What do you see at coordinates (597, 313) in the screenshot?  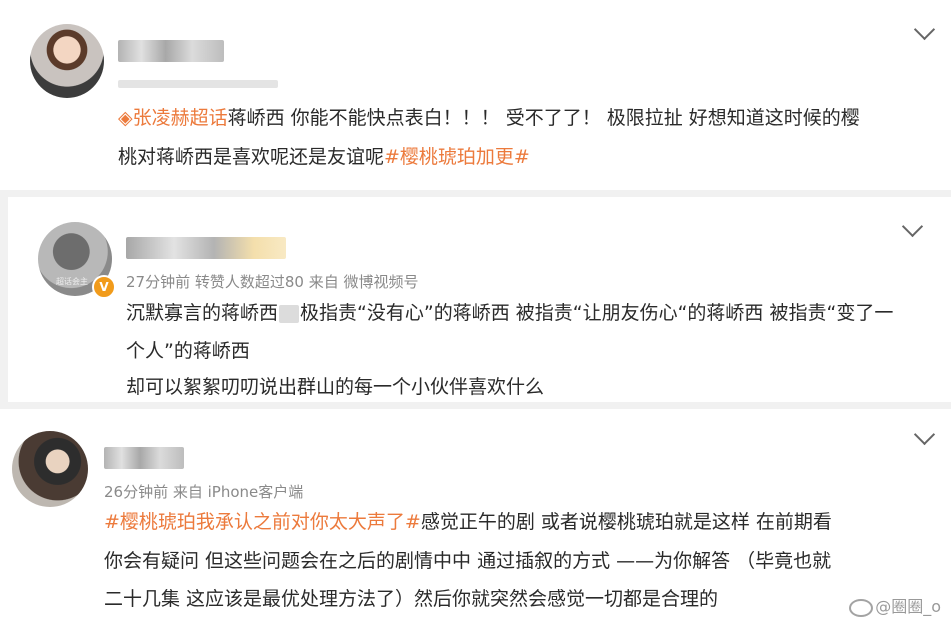 I see `post-line: 极指责“没有心”的蒋峤西 被指责“让朋友伤心“的蒋峤西 被指责“变了一` at bounding box center [597, 313].